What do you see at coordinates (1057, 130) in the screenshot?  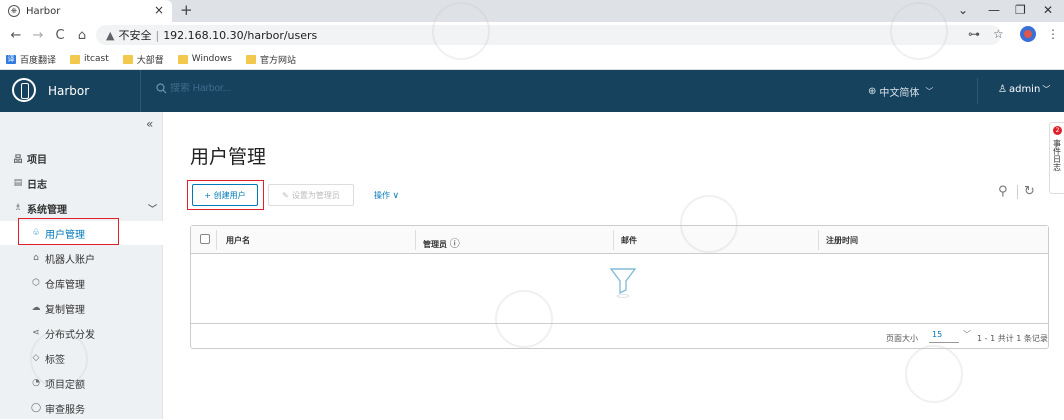 I see `event-count-badge: 2` at bounding box center [1057, 130].